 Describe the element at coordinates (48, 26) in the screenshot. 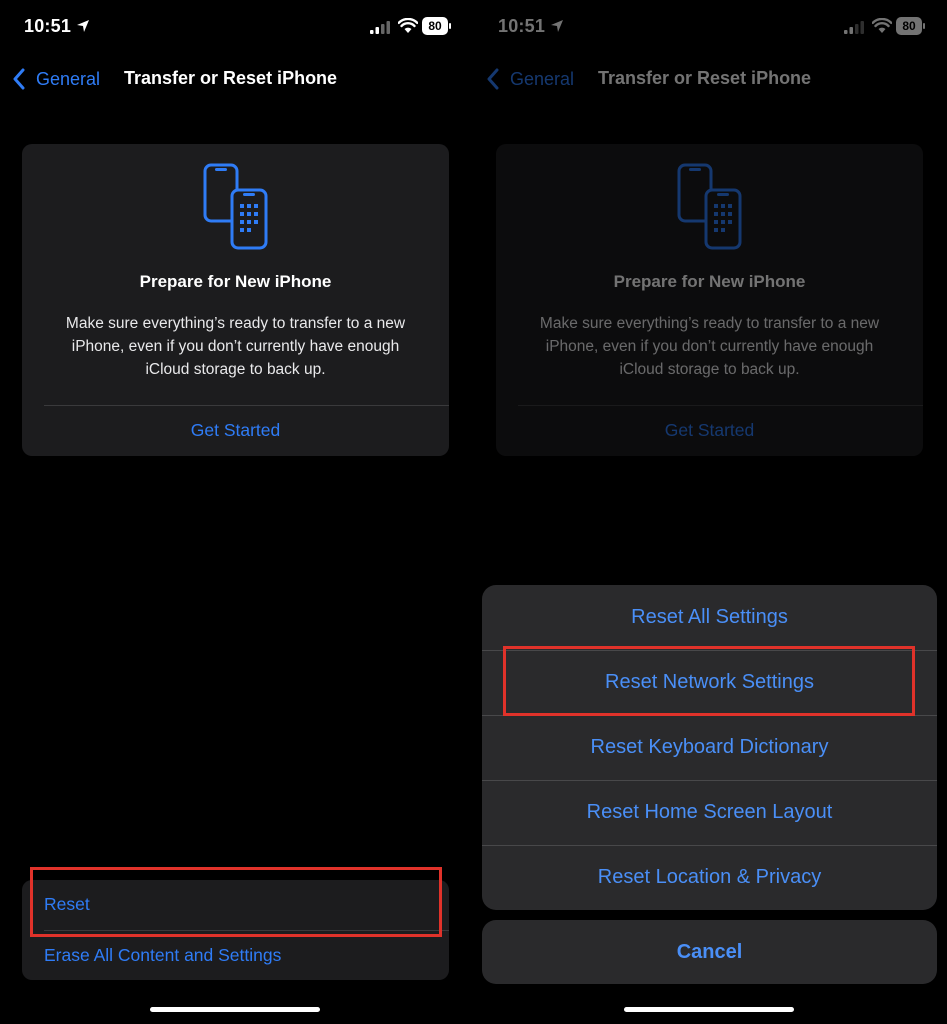

I see `status-time: 10:51` at that location.